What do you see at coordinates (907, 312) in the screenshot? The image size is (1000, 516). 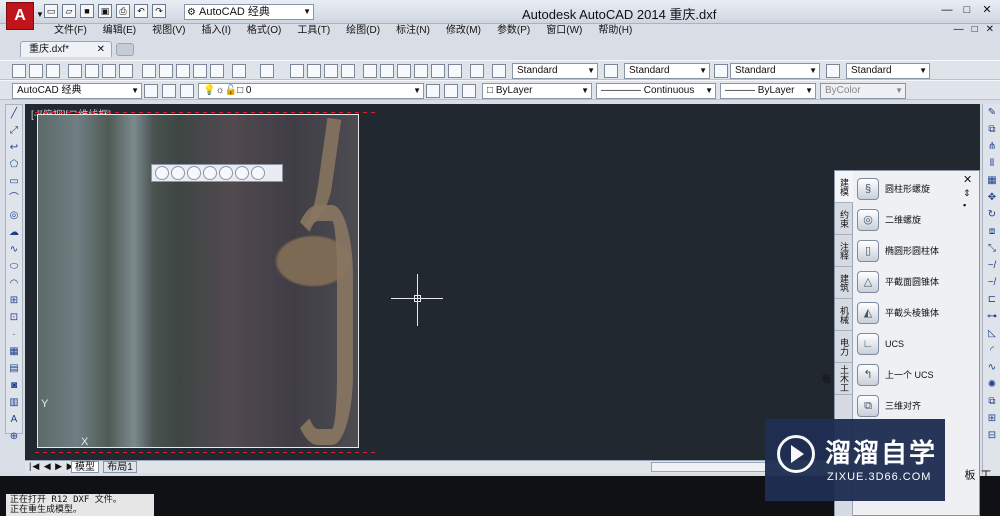 I see `palette-tool-frustum-pyramid: ◭ 平截头棱锥体` at bounding box center [907, 312].